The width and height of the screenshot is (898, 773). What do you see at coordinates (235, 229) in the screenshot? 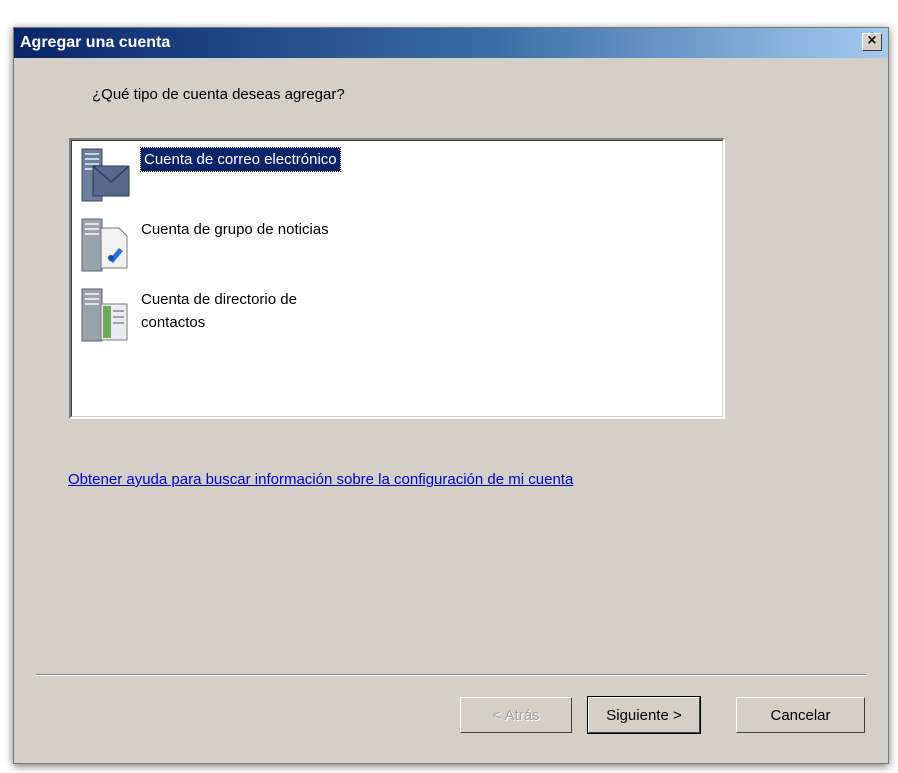
I see `list-item-label: Cuenta de grupo de noticias` at bounding box center [235, 229].